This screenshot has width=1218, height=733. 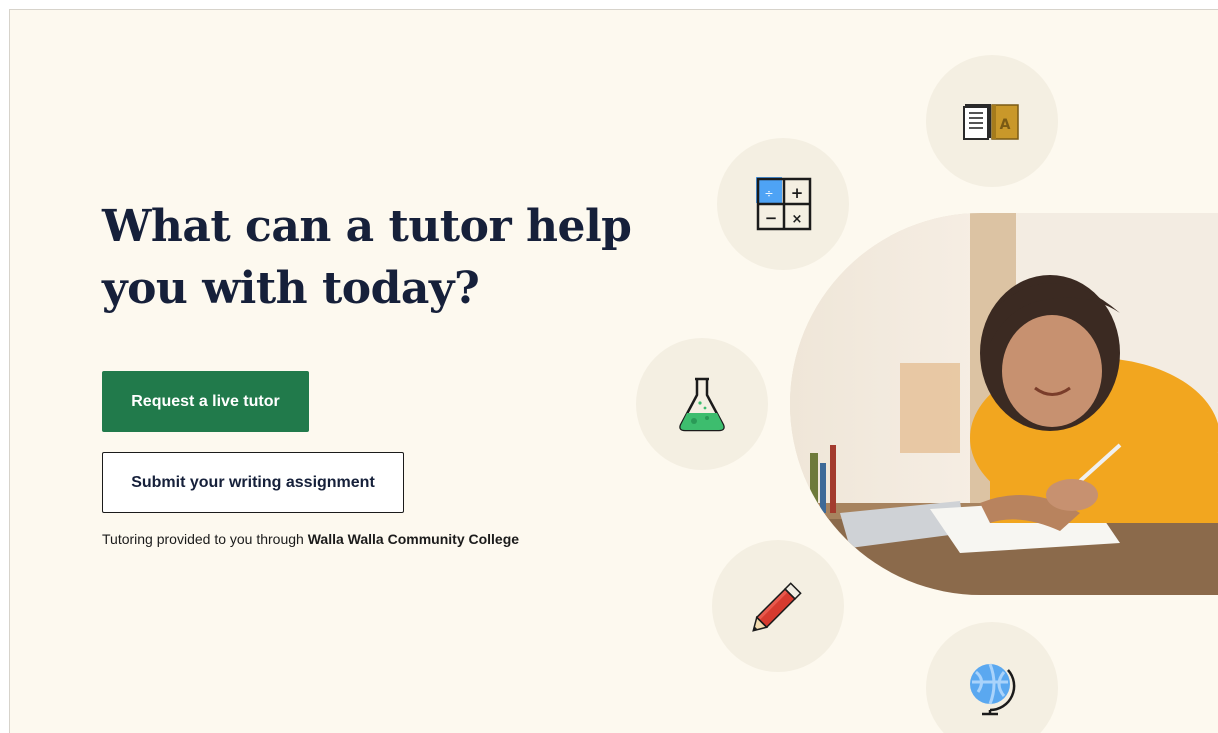 I want to click on geography-subject-circle, so click(x=992, y=677).